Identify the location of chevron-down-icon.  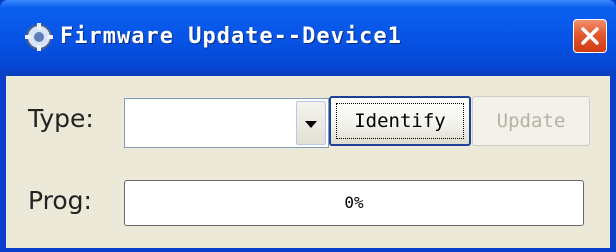
(311, 124).